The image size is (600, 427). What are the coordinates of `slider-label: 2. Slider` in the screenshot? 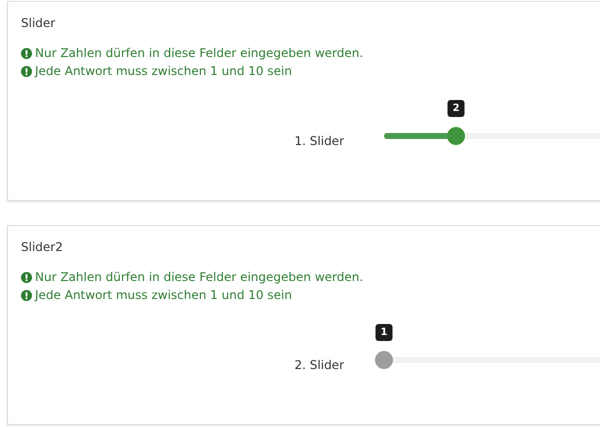 It's located at (319, 365).